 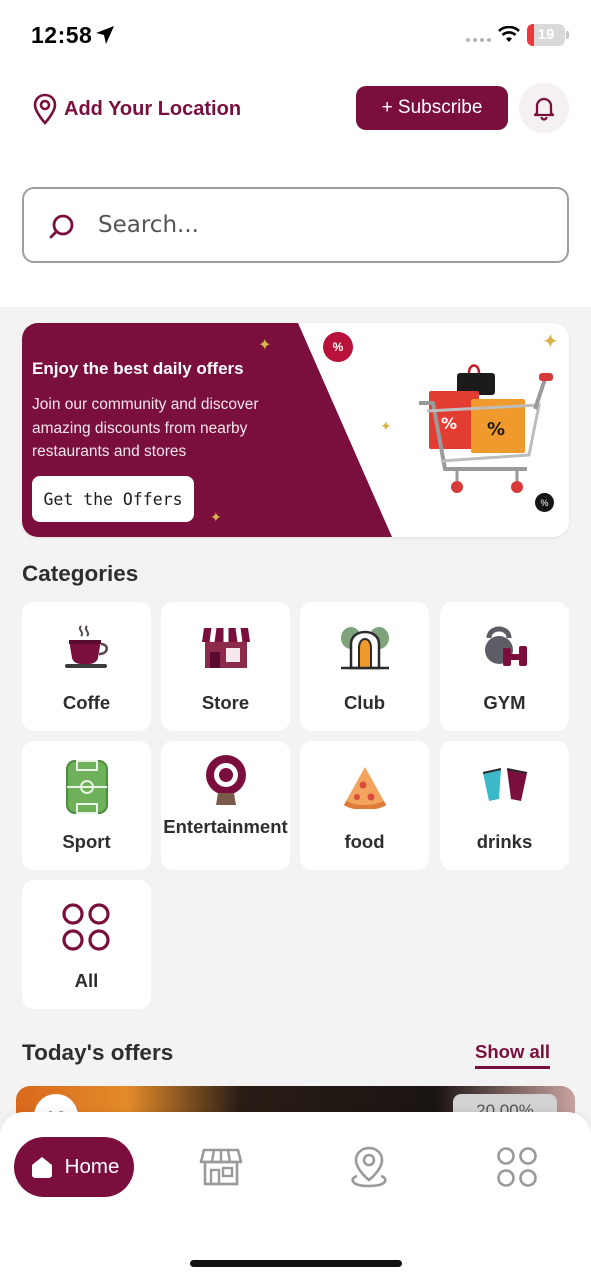 What do you see at coordinates (509, 34) in the screenshot?
I see `wifi-icon` at bounding box center [509, 34].